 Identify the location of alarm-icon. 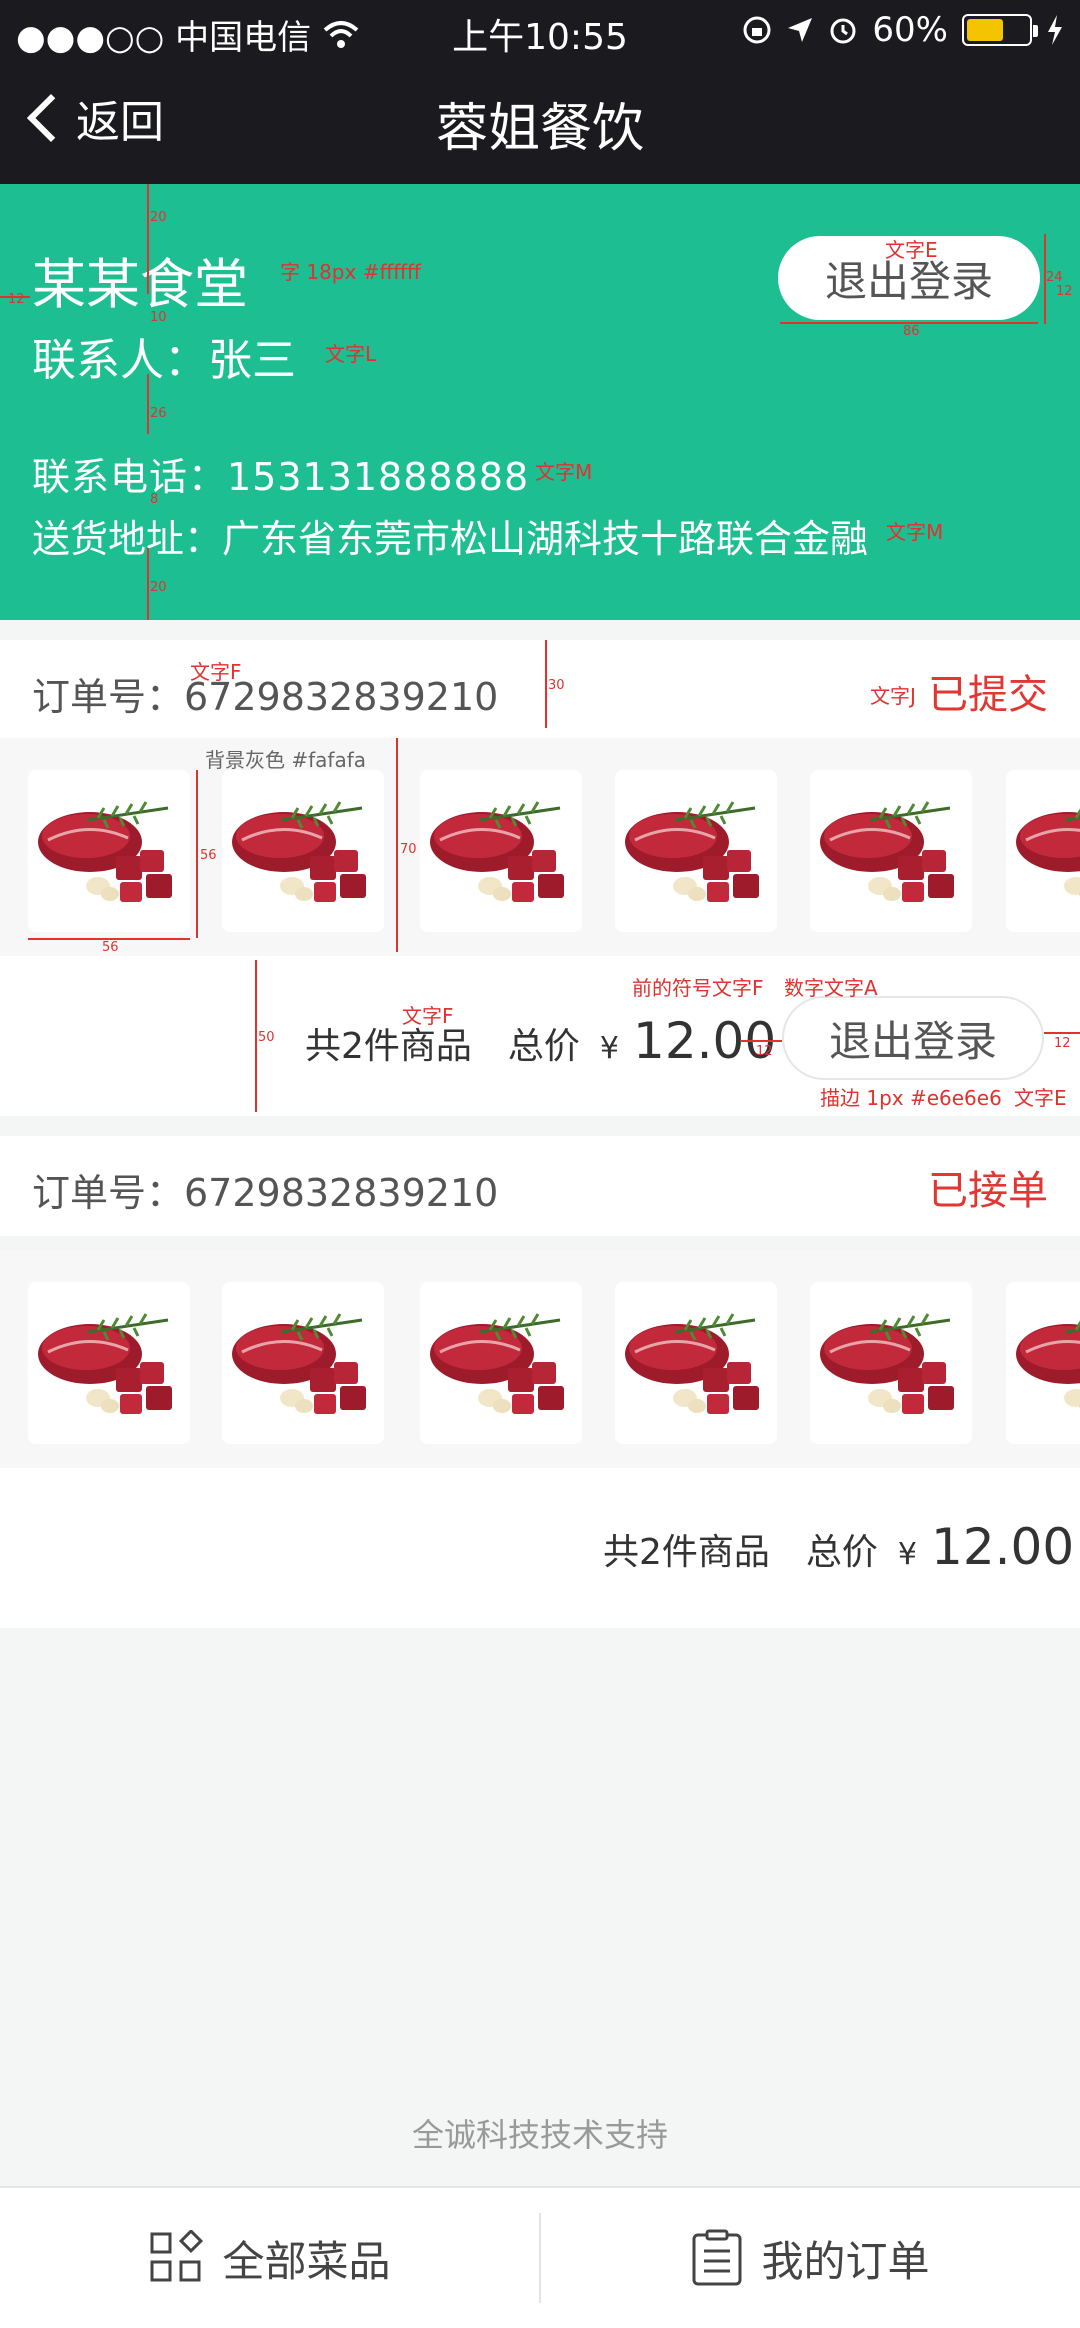
(843, 31).